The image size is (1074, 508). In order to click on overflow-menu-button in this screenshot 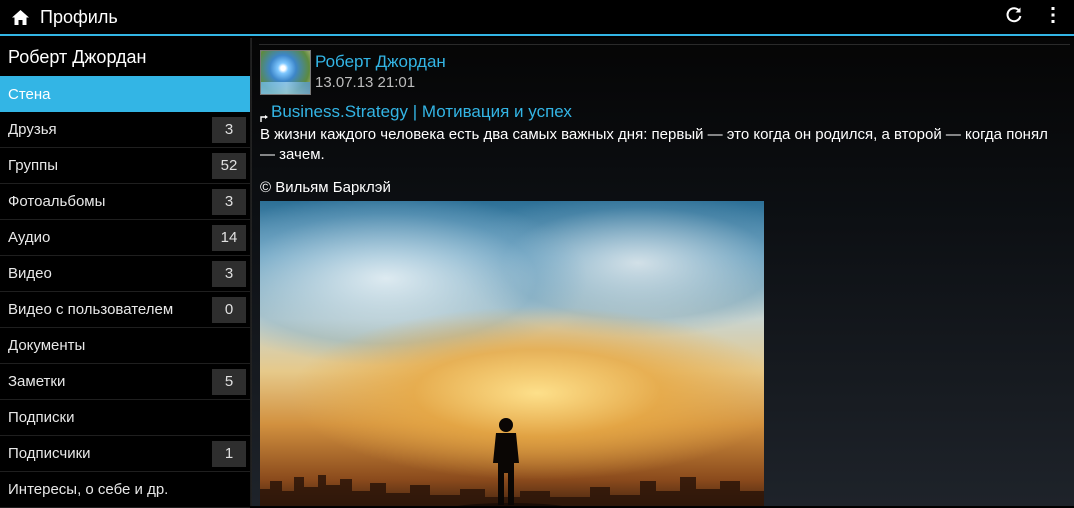, I will do `click(1053, 17)`.